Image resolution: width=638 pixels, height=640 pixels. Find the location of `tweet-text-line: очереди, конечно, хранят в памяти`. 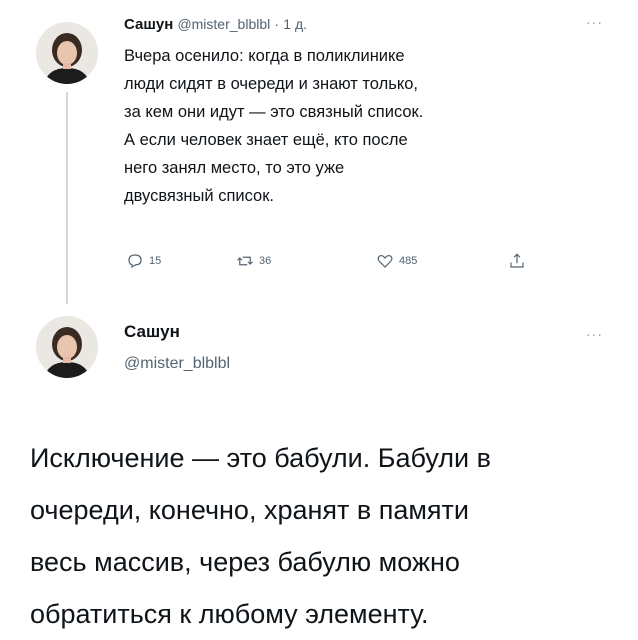

tweet-text-line: очереди, конечно, хранят в памяти is located at coordinates (249, 510).